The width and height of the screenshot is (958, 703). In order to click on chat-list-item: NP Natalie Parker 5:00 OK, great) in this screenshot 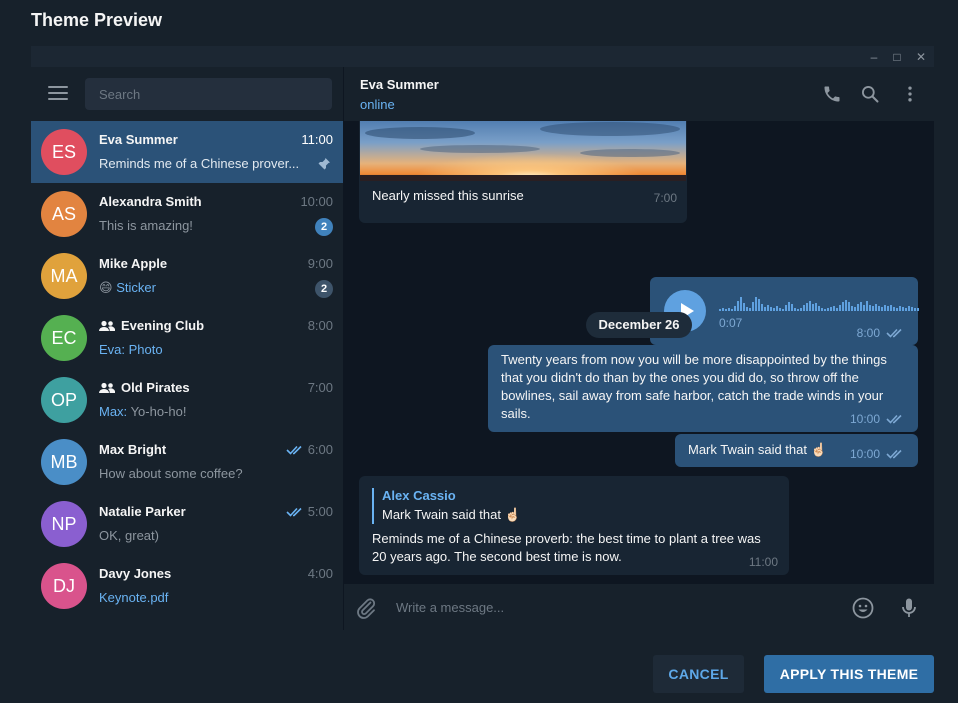, I will do `click(187, 524)`.